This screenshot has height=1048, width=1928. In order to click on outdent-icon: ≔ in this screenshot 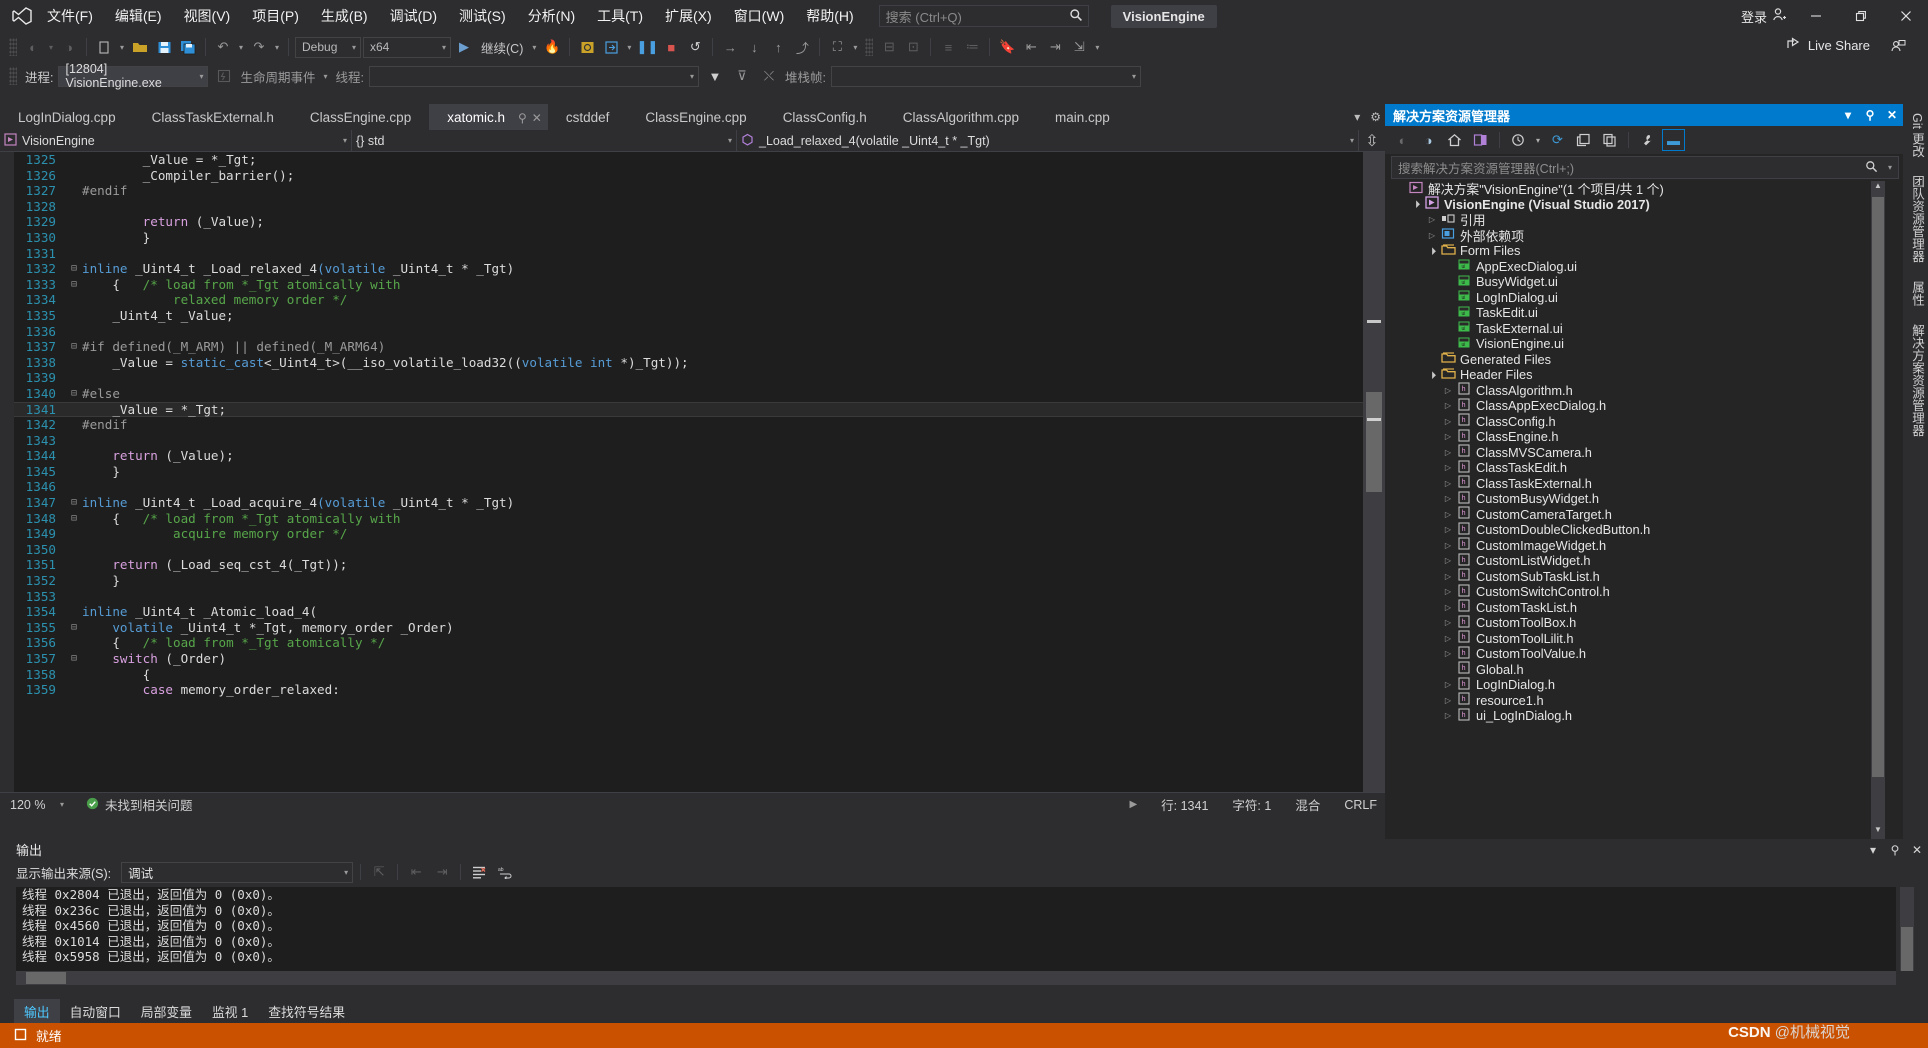, I will do `click(972, 47)`.